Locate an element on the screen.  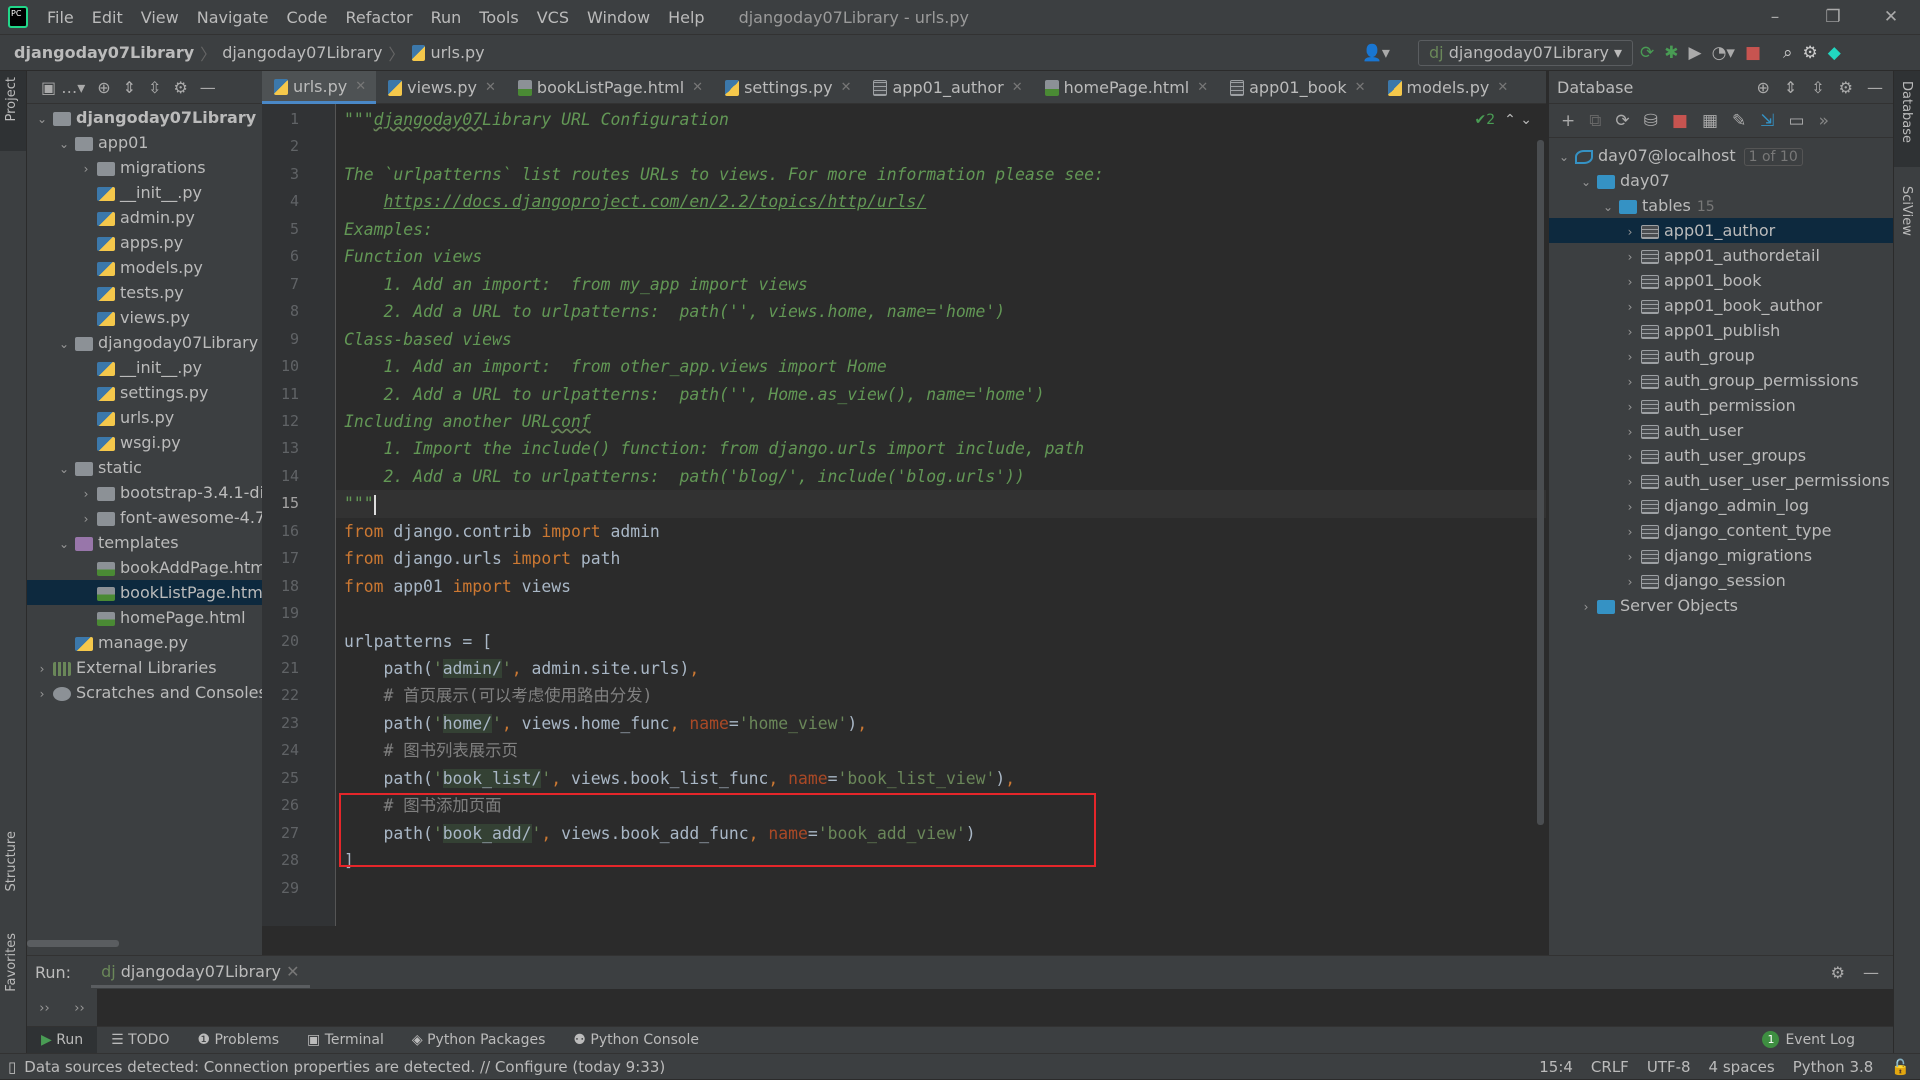
tree-item: › bootstrap-3.4.1-dis is located at coordinates (144, 492).